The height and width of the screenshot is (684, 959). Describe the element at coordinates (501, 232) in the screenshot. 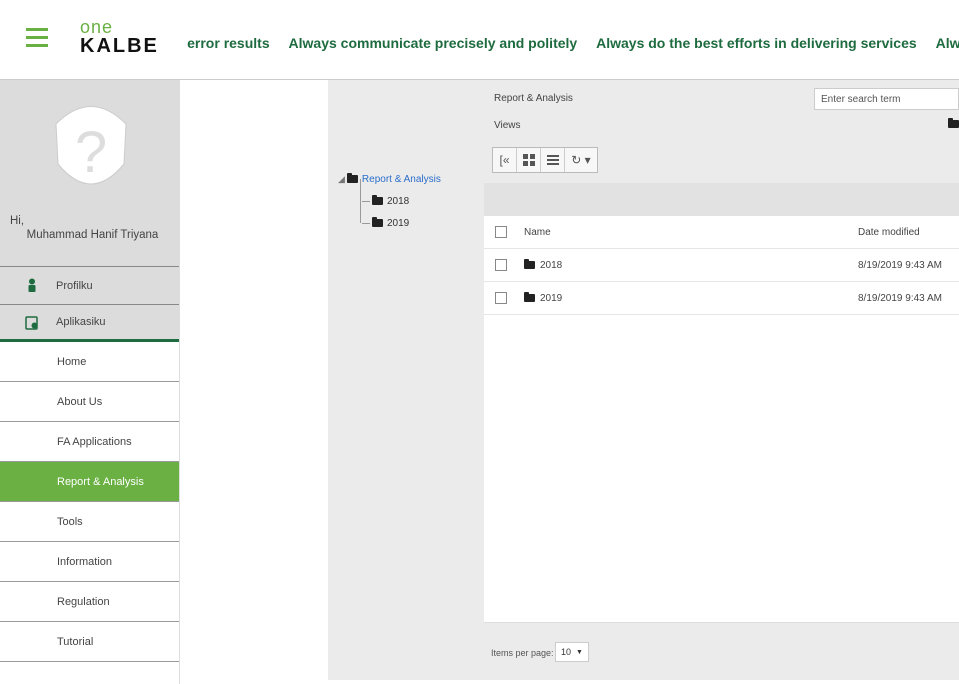

I see `select-all-checkbox` at that location.